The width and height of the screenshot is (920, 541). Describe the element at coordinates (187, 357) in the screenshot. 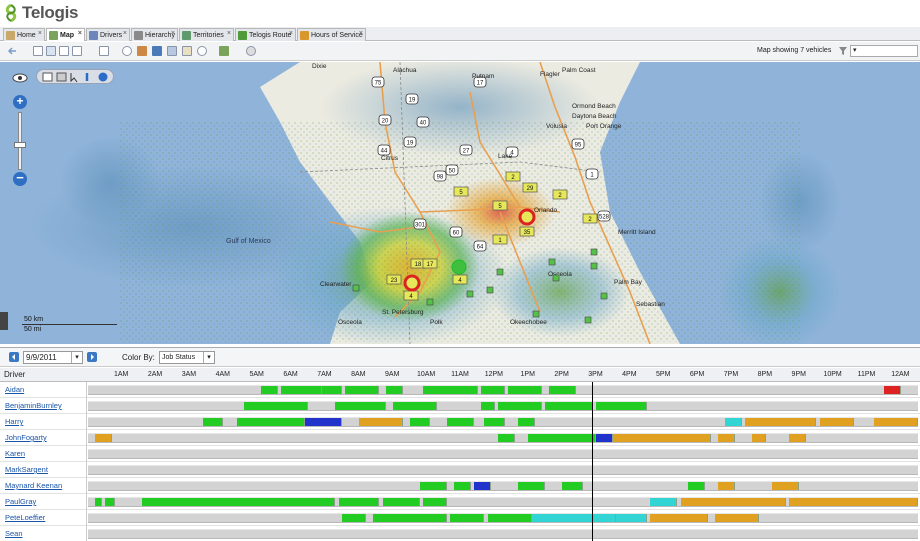

I see `color-by-select: Job Status ▾` at that location.